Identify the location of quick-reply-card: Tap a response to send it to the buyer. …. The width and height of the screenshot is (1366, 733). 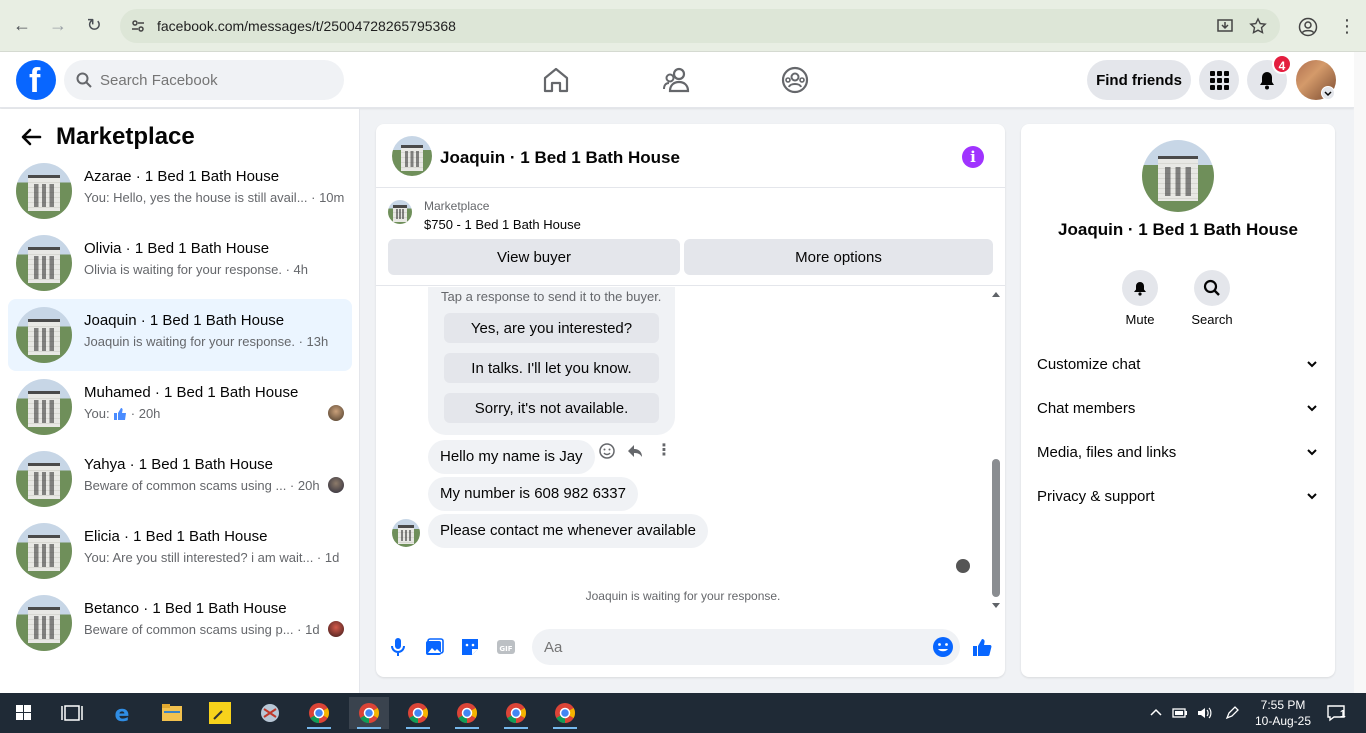
(551, 361).